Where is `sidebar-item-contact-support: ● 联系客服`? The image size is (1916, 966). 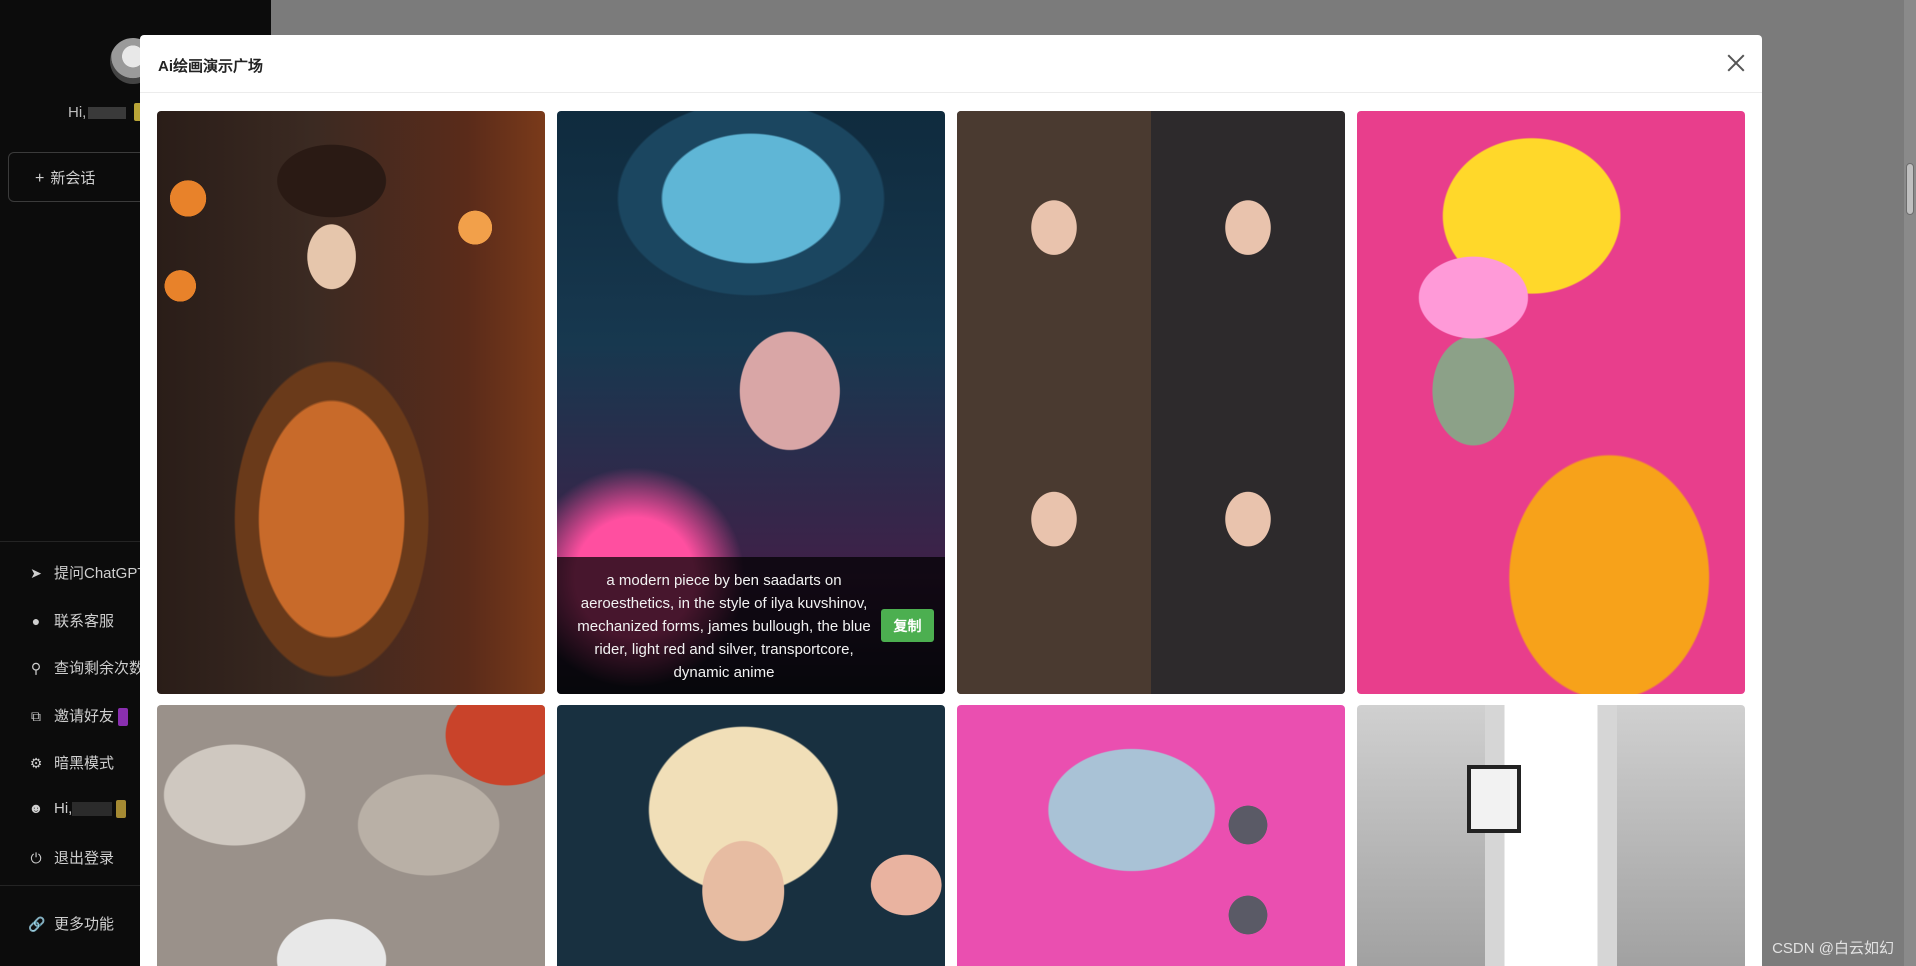
sidebar-item-contact-support: ● 联系客服 is located at coordinates (71, 620).